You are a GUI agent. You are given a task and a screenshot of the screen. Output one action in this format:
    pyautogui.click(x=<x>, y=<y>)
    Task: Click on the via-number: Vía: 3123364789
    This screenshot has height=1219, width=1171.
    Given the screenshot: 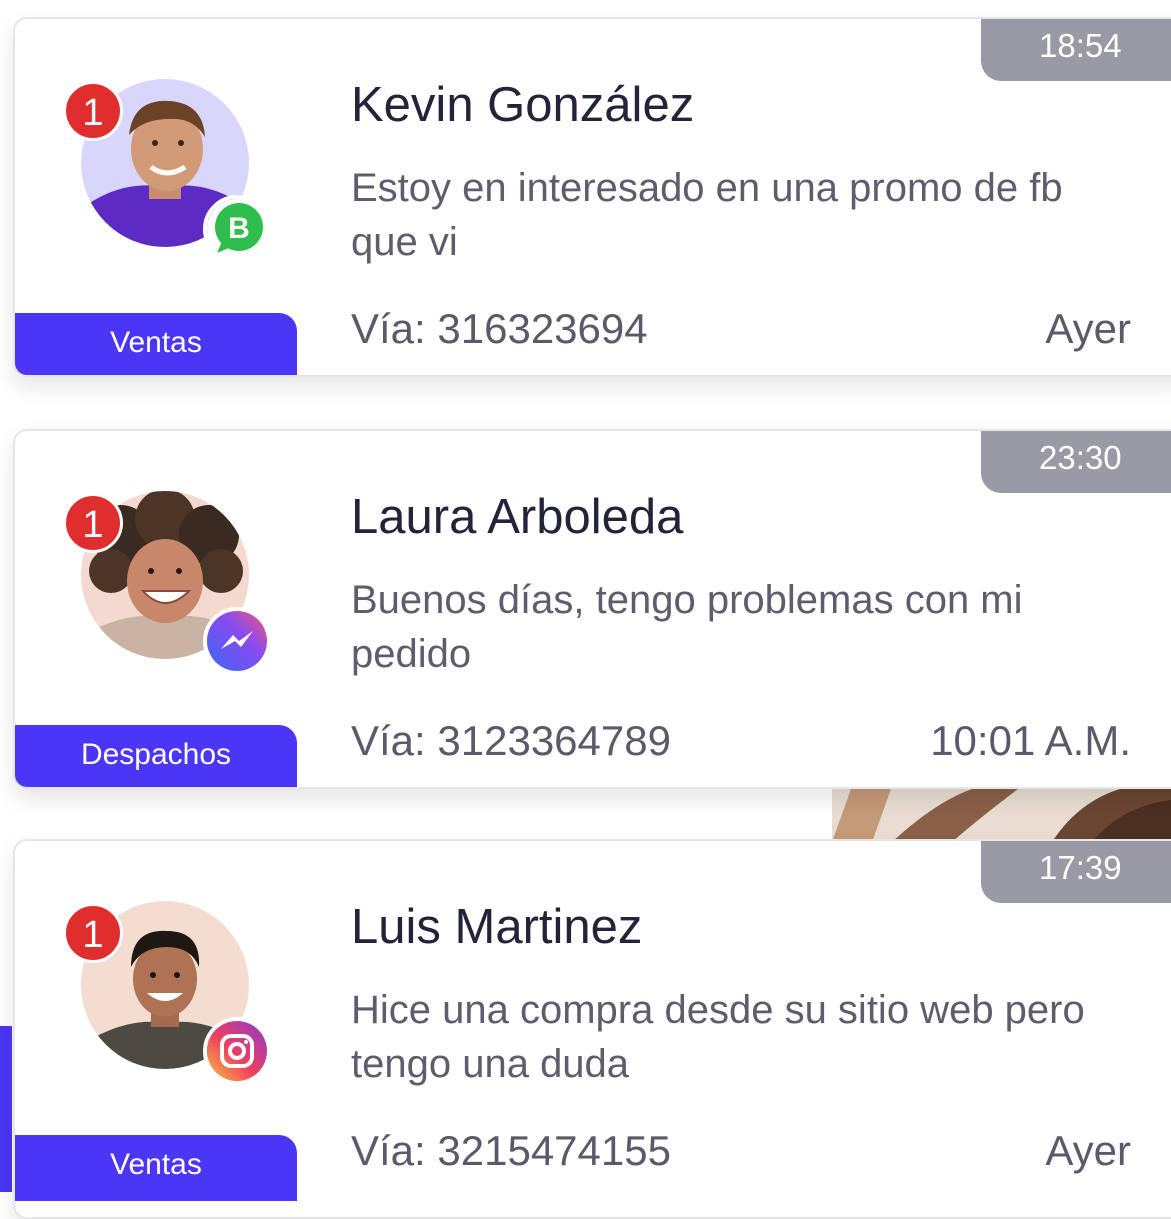 What is the action you would take?
    pyautogui.click(x=511, y=740)
    